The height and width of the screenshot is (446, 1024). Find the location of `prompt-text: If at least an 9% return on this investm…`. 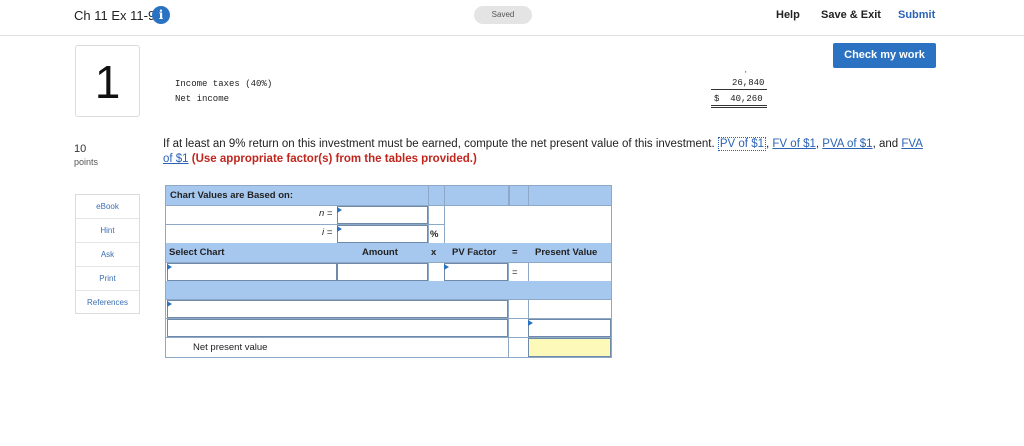

prompt-text: If at least an 9% return on this investm… is located at coordinates (439, 144).